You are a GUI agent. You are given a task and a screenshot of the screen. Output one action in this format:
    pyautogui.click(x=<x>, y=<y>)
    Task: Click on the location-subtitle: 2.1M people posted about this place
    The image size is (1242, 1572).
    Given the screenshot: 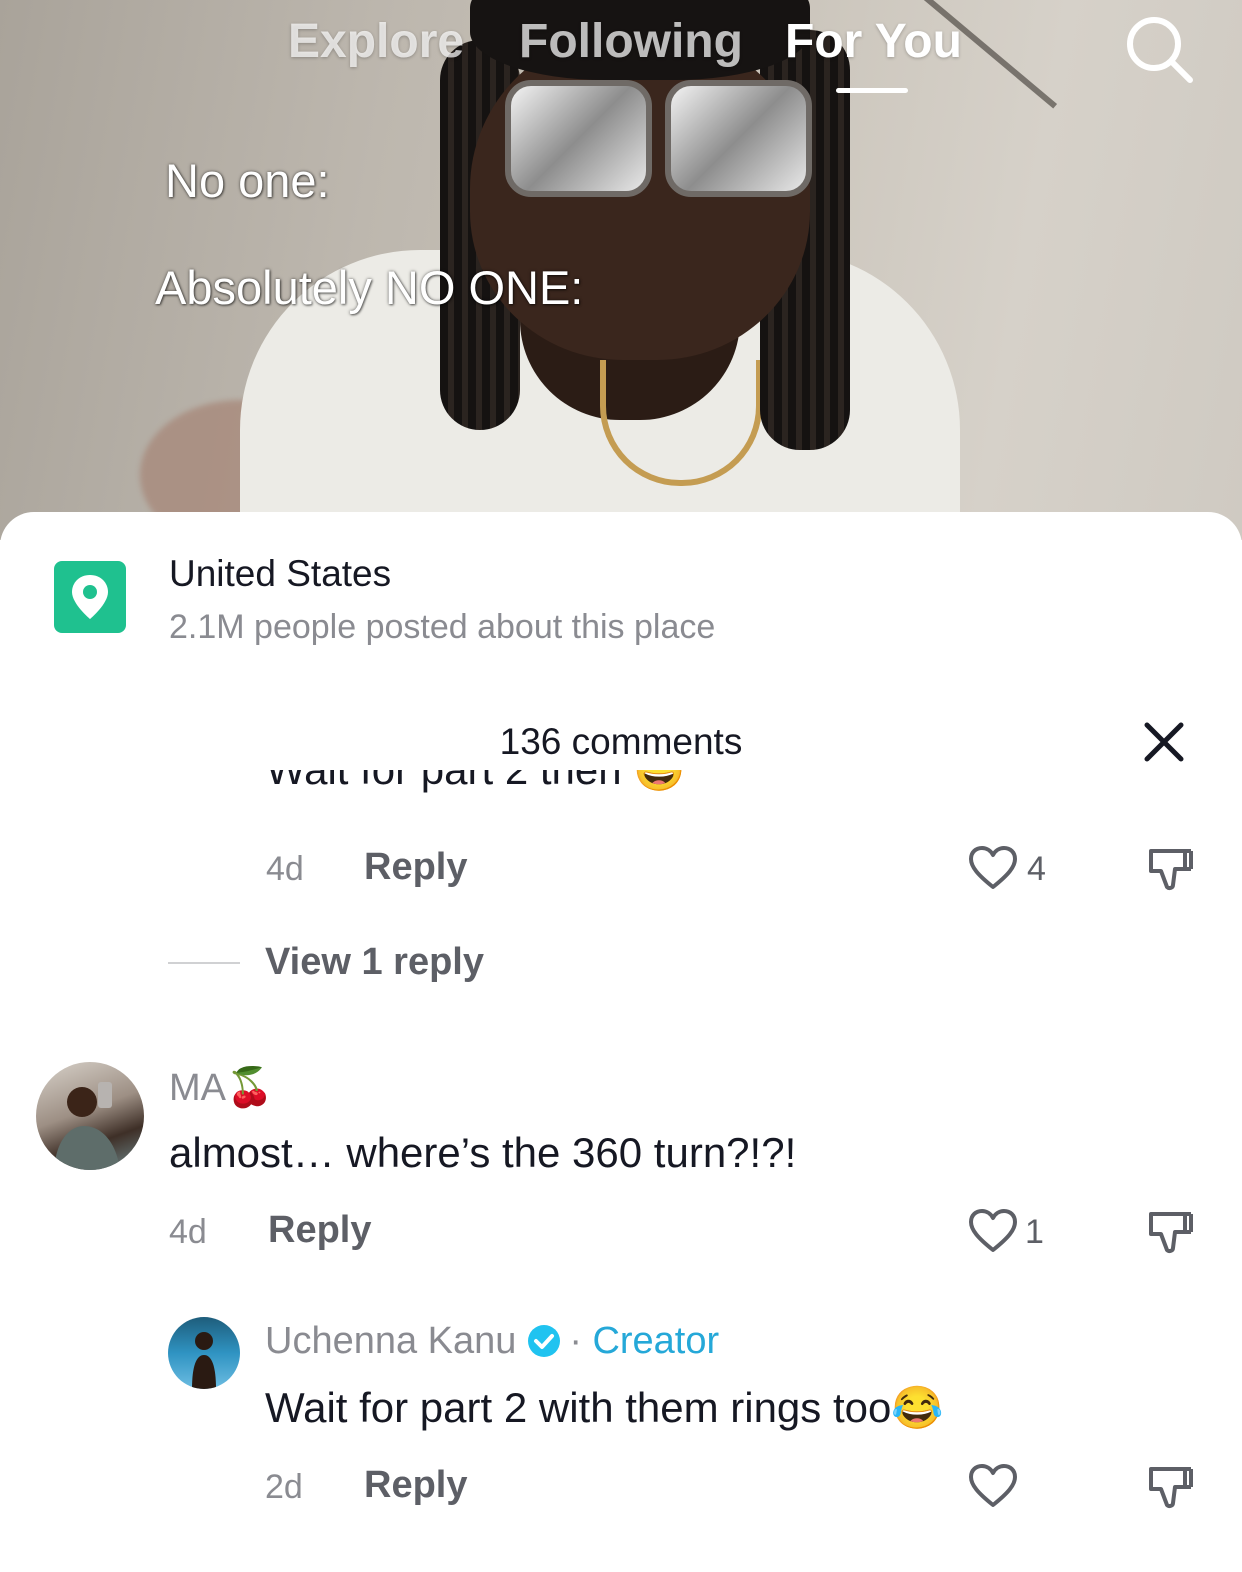 What is the action you would take?
    pyautogui.click(x=442, y=627)
    